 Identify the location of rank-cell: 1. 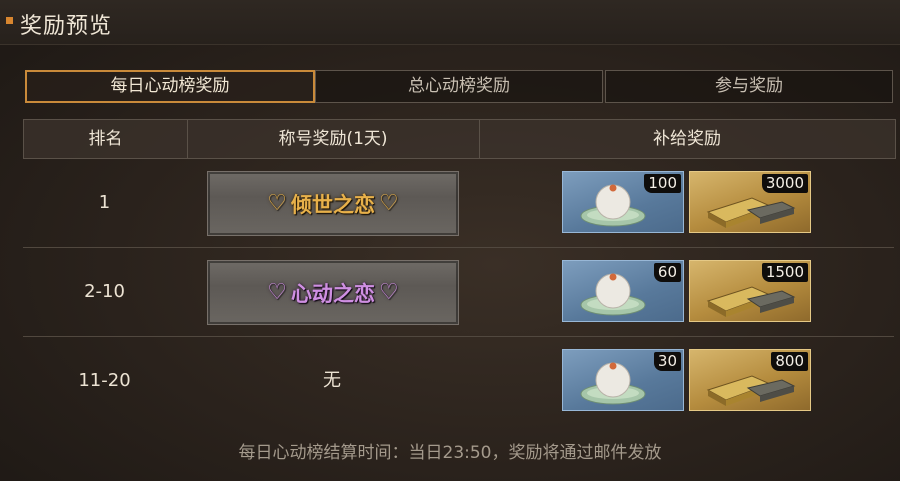
(104, 202).